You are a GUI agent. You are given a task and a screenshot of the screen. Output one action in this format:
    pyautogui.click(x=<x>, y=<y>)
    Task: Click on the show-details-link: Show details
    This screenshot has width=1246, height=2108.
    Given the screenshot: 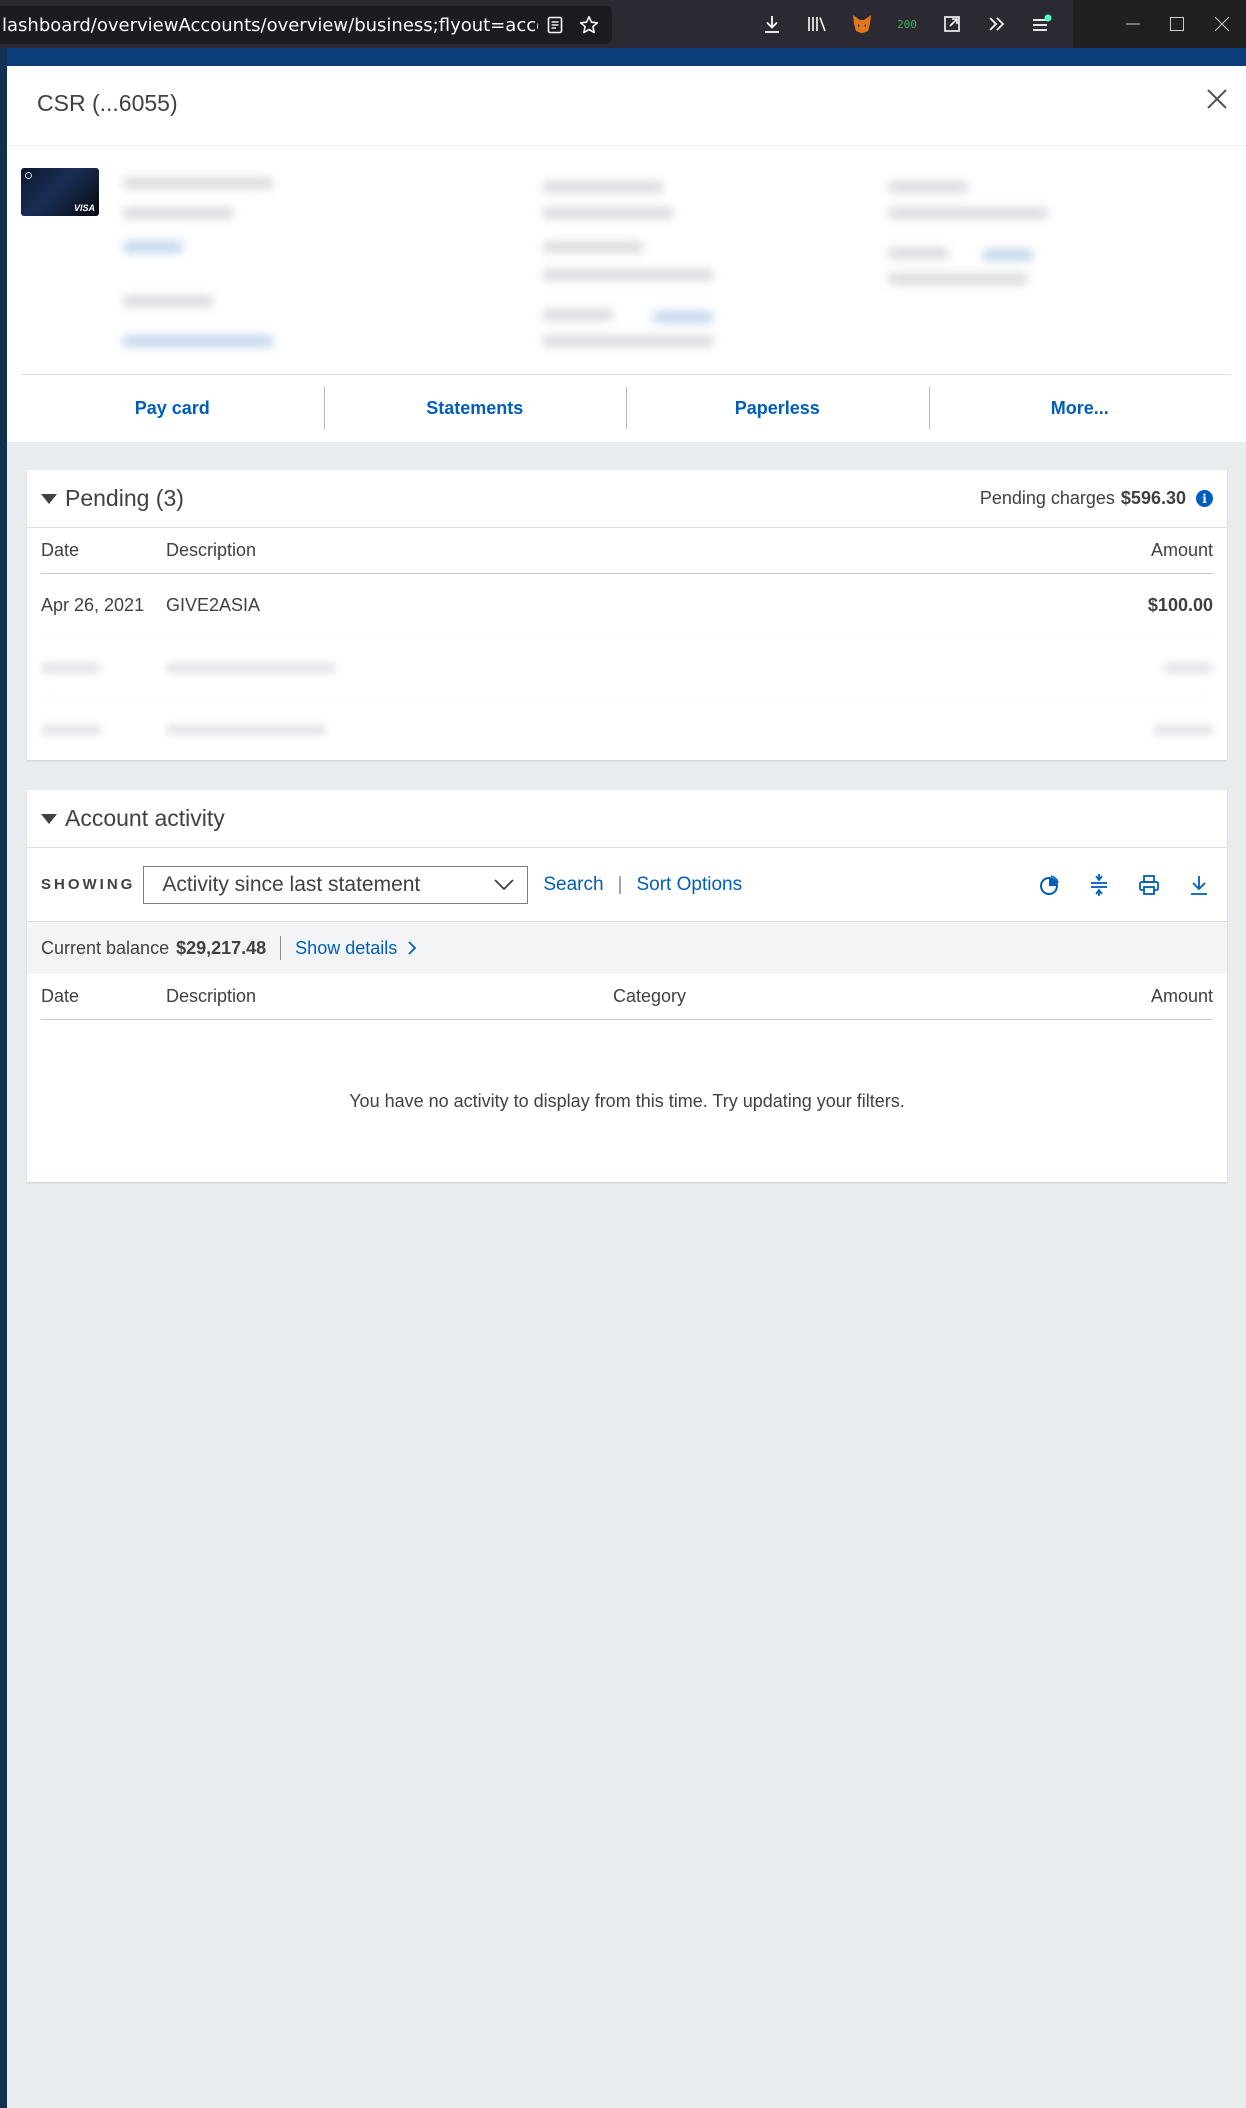 What is the action you would take?
    pyautogui.click(x=357, y=948)
    